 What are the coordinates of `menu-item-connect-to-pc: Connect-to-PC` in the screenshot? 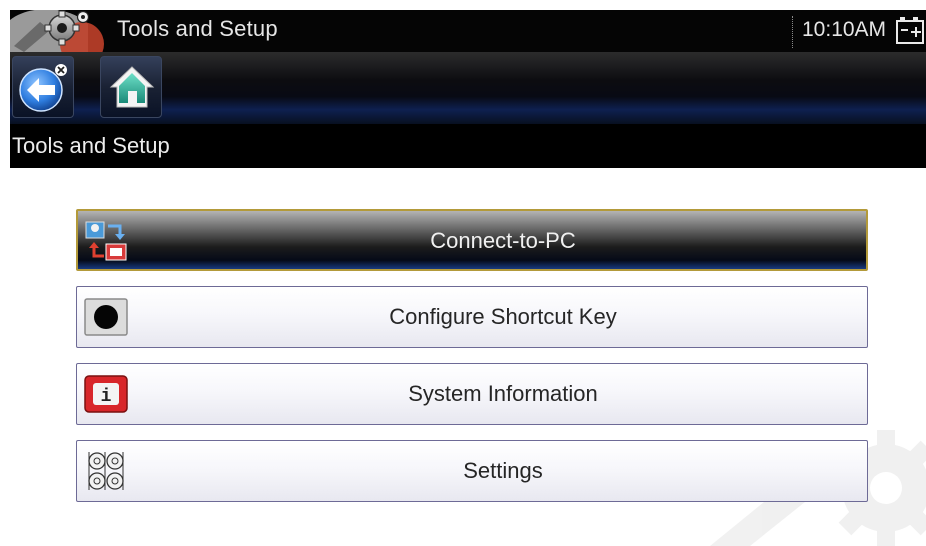 It's located at (472, 240).